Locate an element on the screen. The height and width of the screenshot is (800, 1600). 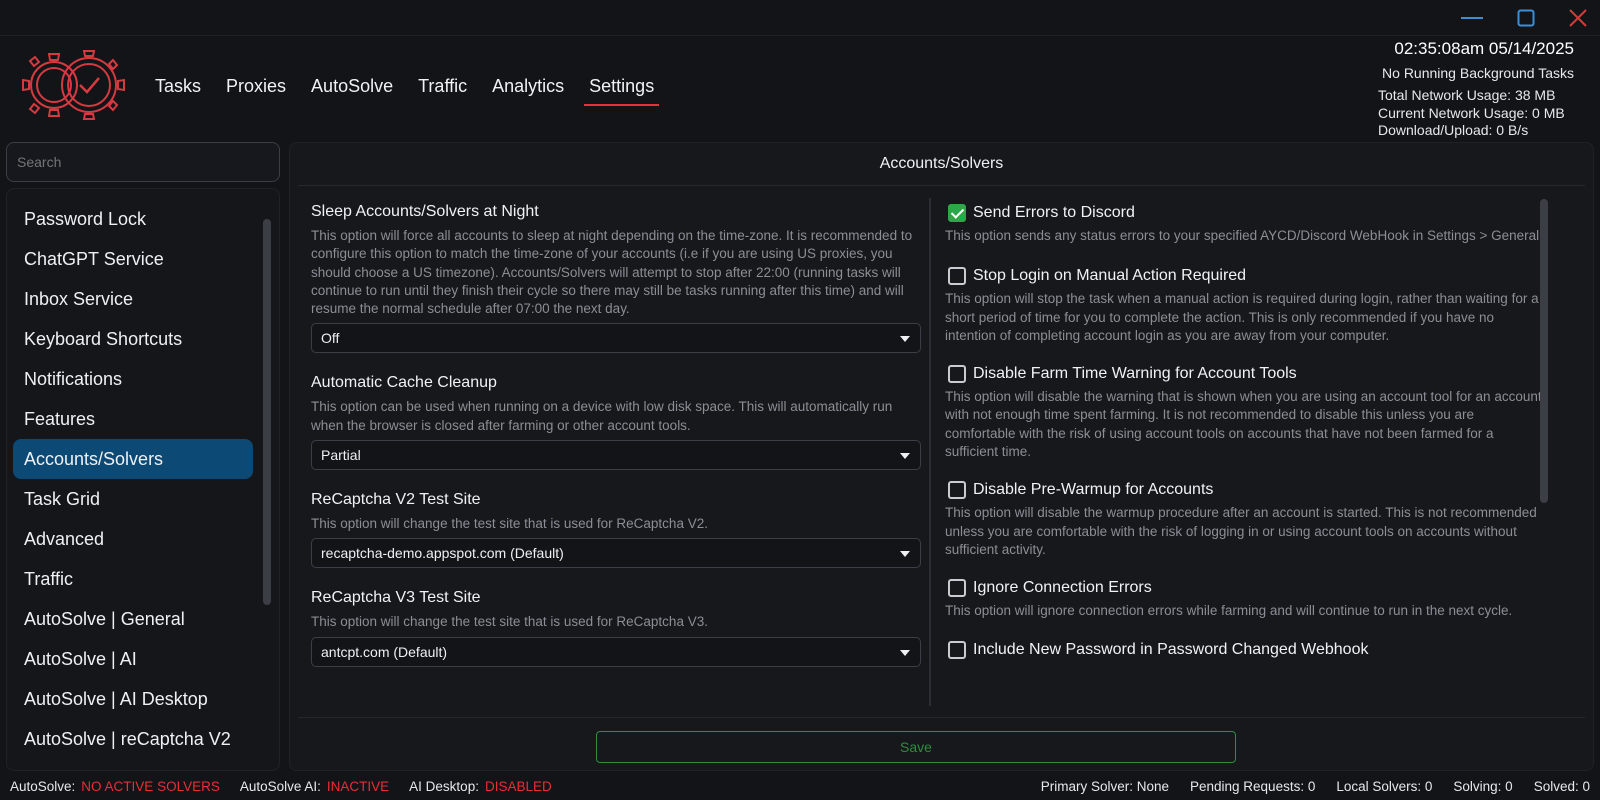
title-divider is located at coordinates (800, 35).